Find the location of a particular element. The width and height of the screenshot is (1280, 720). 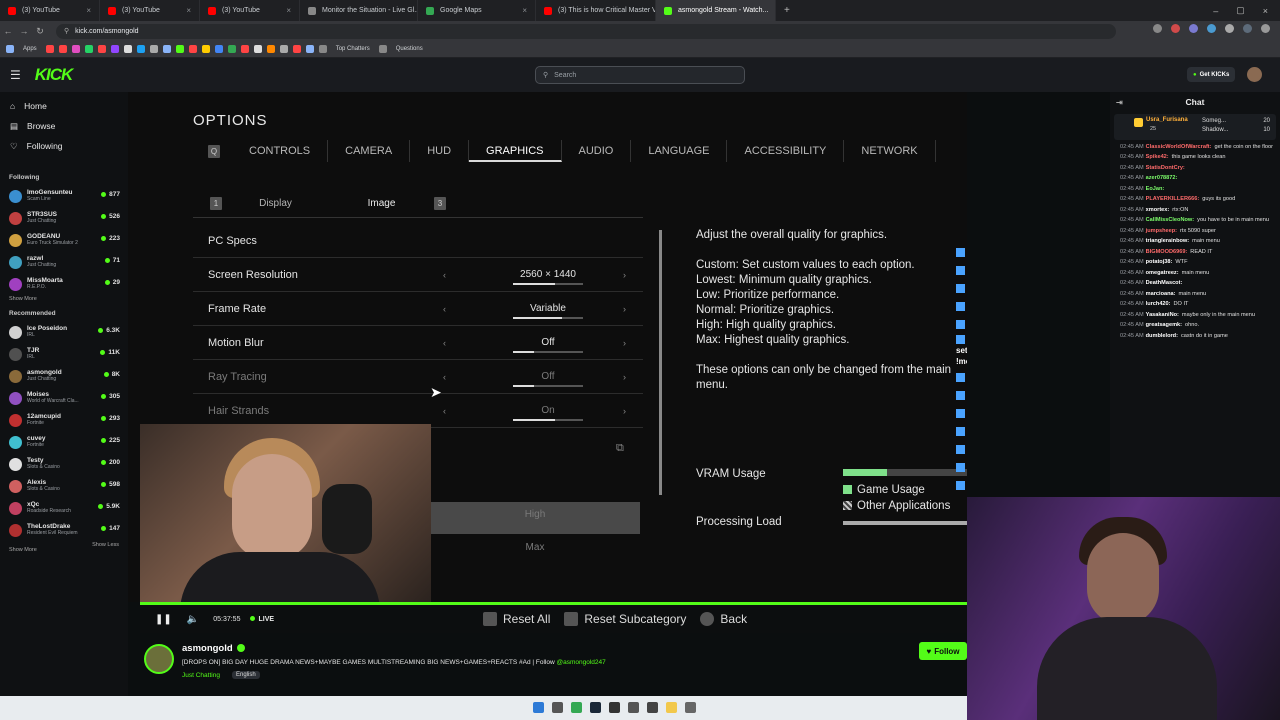

setting-row: Frame Rate ‹ Variable › is located at coordinates (418, 309).